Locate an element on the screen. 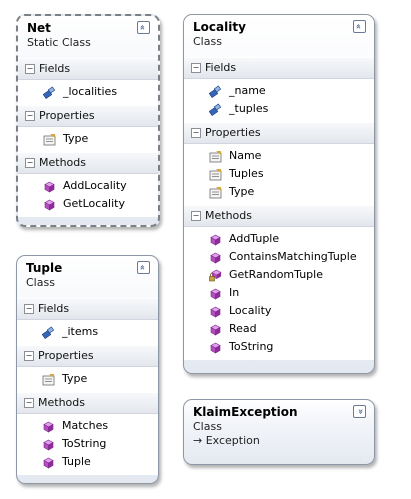  member-label: Locality is located at coordinates (250, 310).